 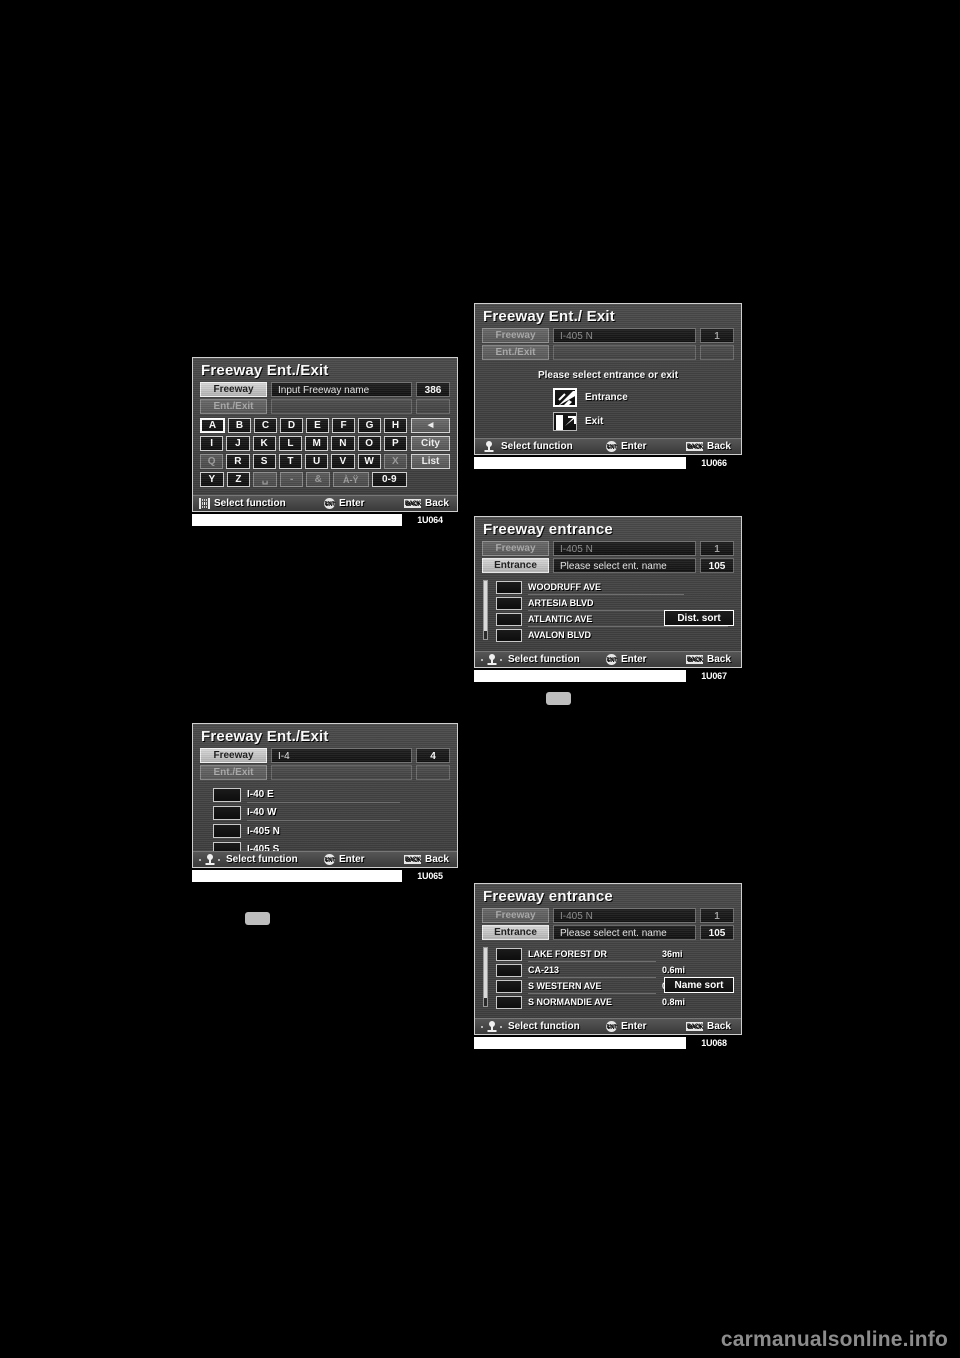 What do you see at coordinates (212, 479) in the screenshot?
I see `key-Y: Y` at bounding box center [212, 479].